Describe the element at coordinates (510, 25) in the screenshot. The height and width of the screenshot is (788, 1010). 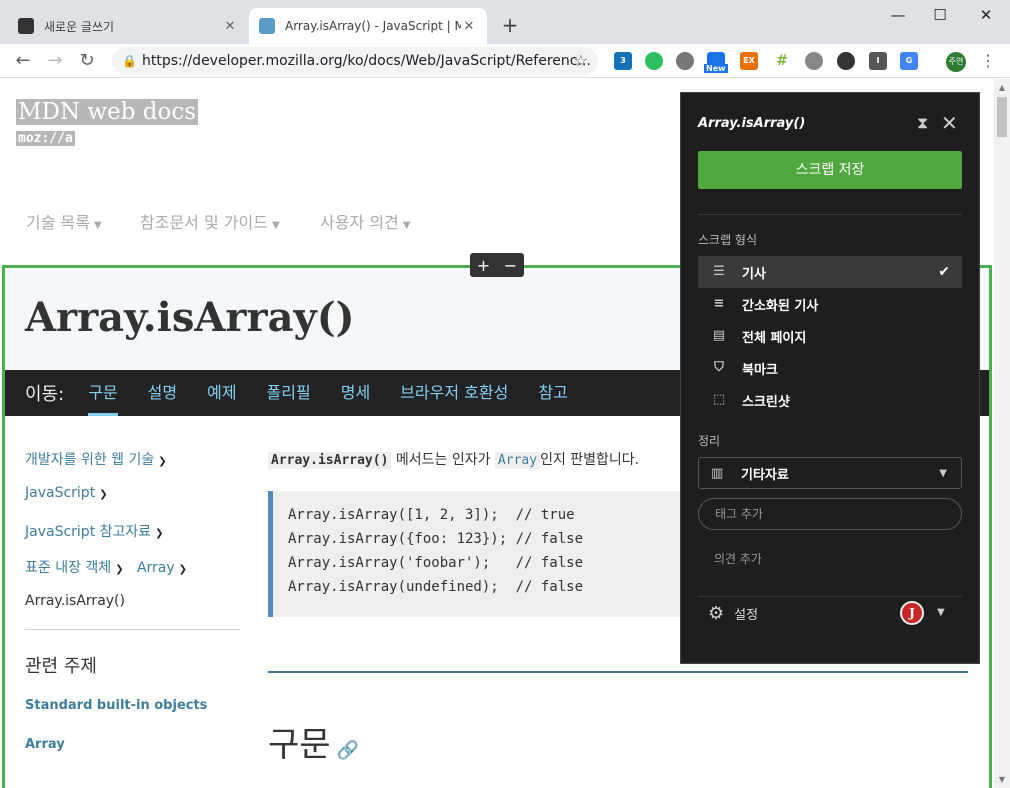
I see `new-tab-button: +` at that location.